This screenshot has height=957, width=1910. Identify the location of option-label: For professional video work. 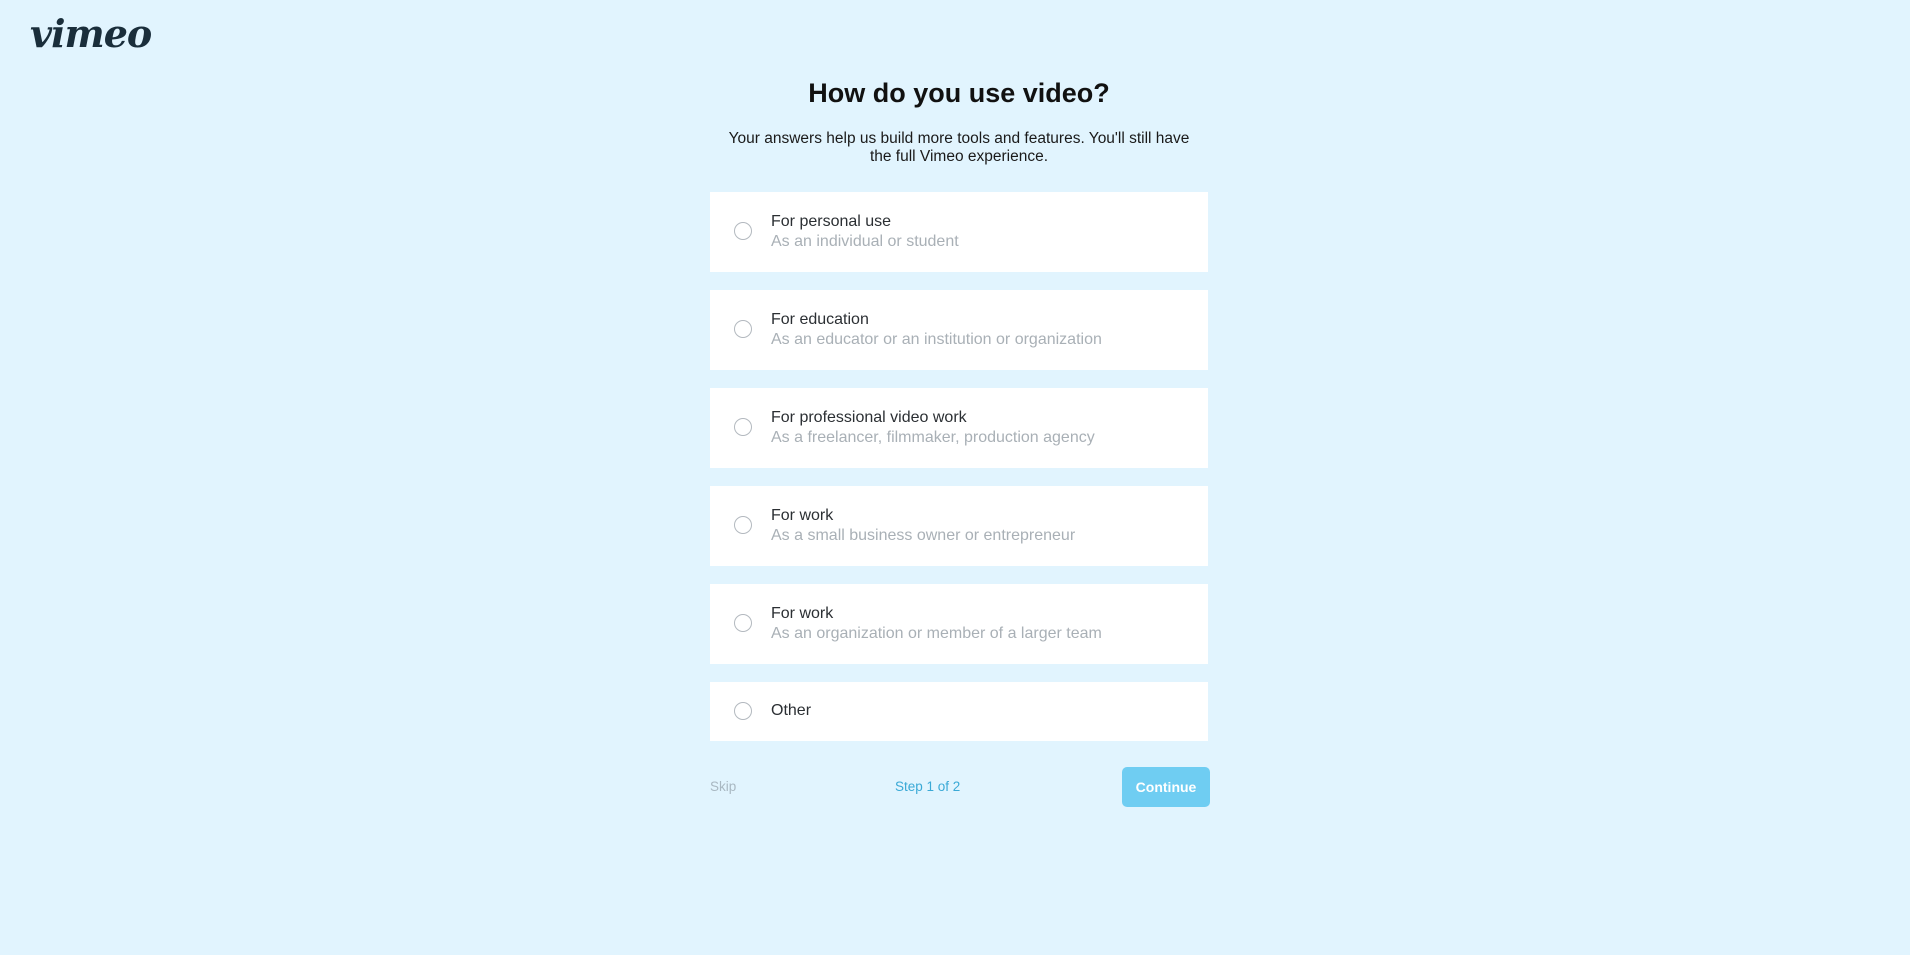
(869, 417).